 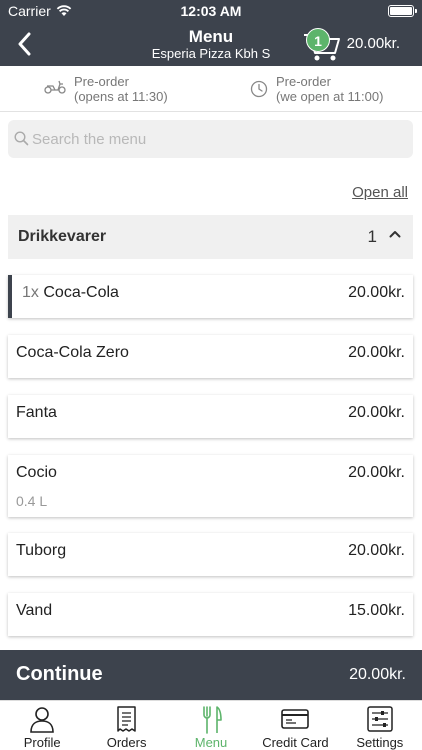 I want to click on menu-item-size: 0.4 L, so click(x=32, y=501).